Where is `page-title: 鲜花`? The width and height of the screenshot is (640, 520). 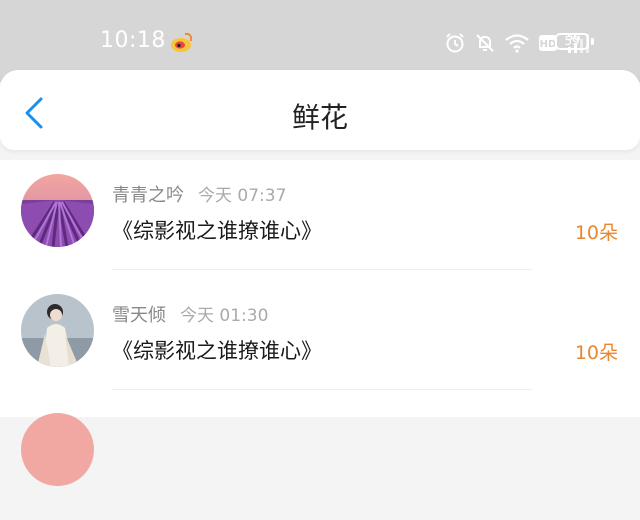
page-title: 鲜花 is located at coordinates (319, 117).